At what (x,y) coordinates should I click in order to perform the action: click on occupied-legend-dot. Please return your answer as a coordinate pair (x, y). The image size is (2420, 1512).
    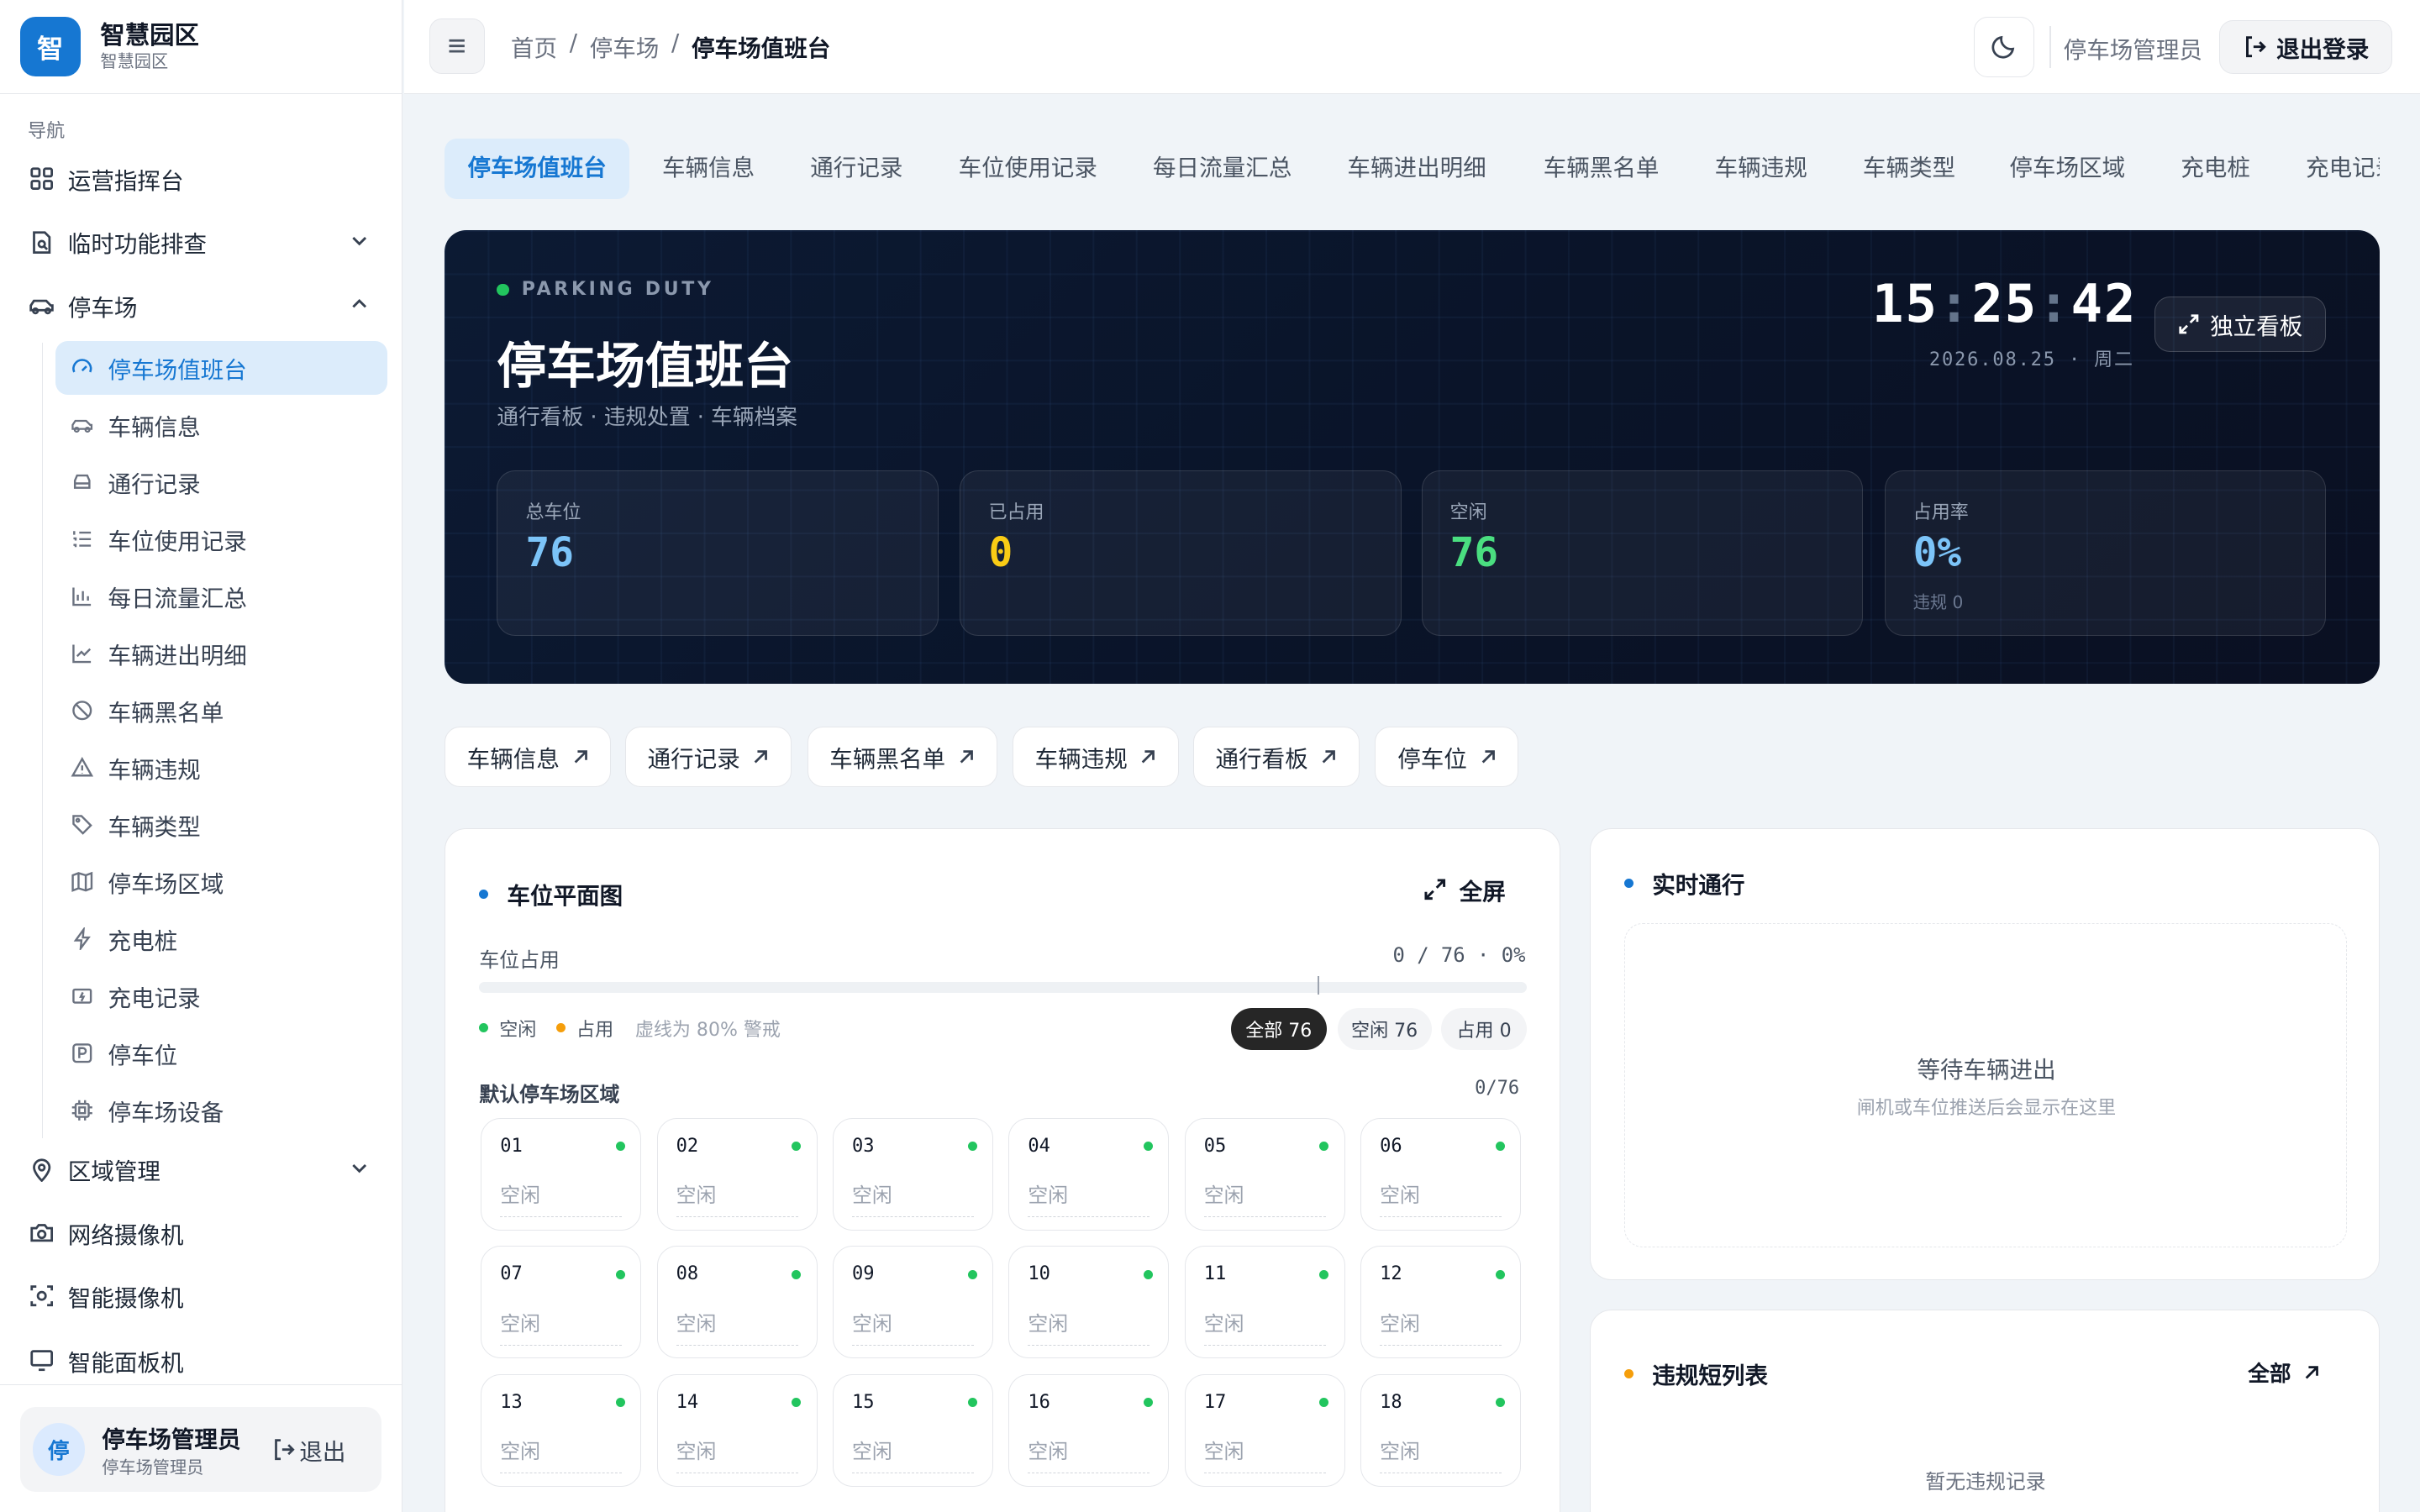
    Looking at the image, I should click on (561, 1028).